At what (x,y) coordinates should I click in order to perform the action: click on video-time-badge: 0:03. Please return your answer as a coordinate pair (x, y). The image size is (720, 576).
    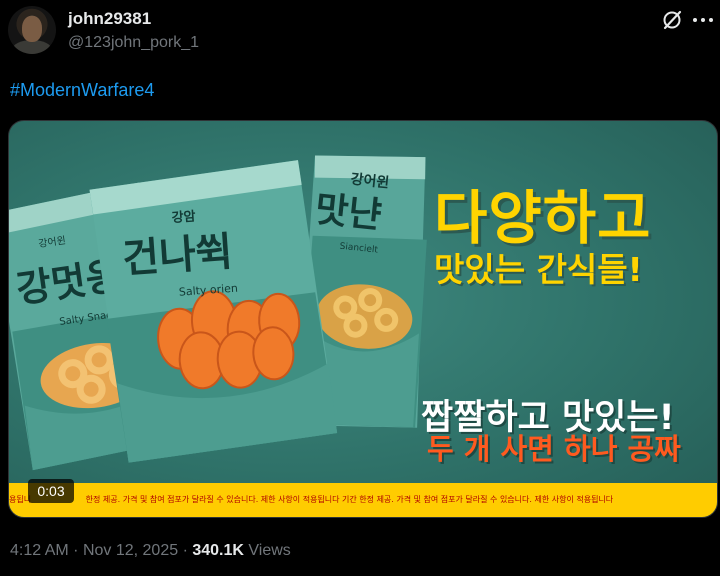
    Looking at the image, I should click on (51, 491).